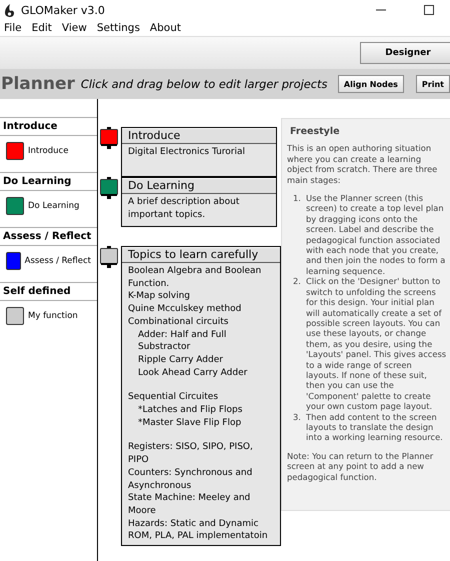 Image resolution: width=450 pixels, height=561 pixels. What do you see at coordinates (194, 524) in the screenshot?
I see `topic-text: Hazards: Static and Dynamic` at bounding box center [194, 524].